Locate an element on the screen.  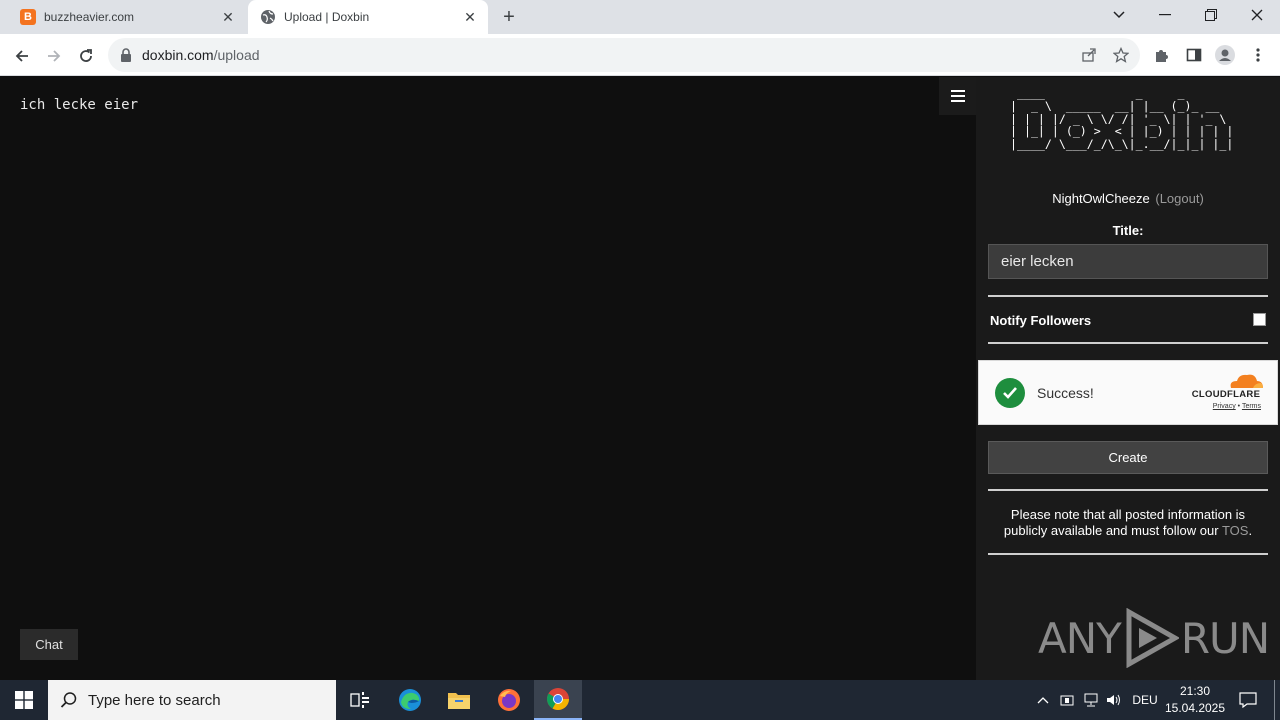
cloudflare-links: Privacy • Terms is located at coordinates (1226, 406).